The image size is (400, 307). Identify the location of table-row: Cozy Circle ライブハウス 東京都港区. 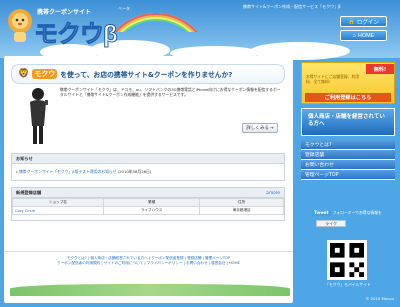
(148, 210).